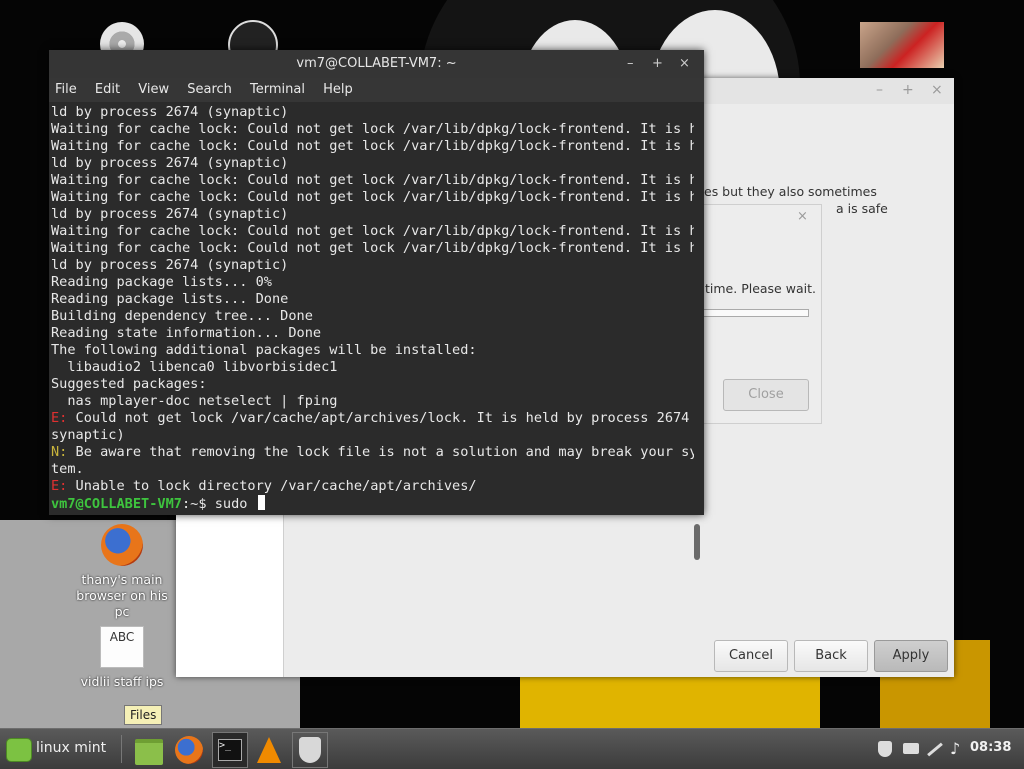 This screenshot has height=769, width=1024. Describe the element at coordinates (235, 504) in the screenshot. I see `command-input: sudo` at that location.